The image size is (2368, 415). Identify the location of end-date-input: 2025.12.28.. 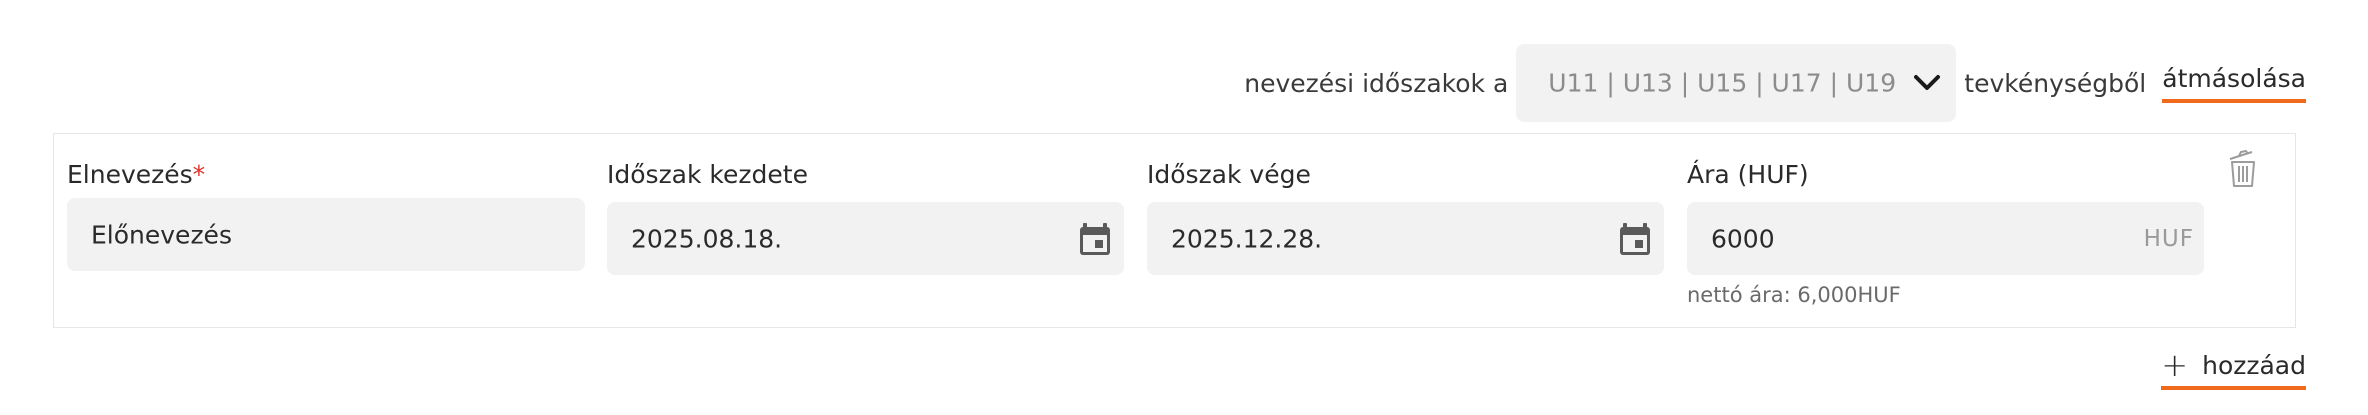
(1405, 238).